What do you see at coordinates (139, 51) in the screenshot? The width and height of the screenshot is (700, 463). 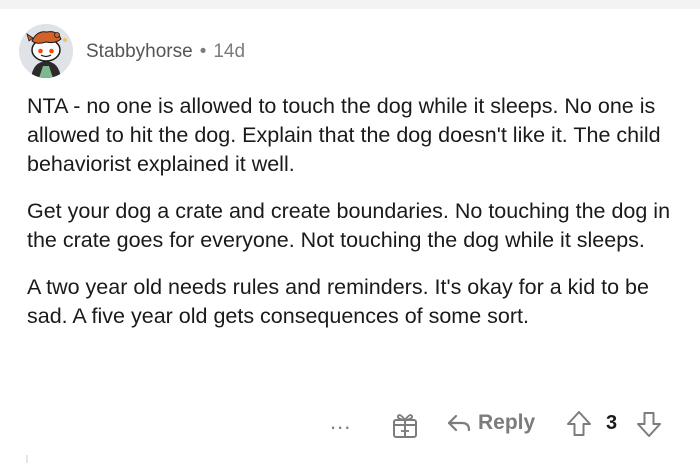 I see `username-link: Stabbyhorse` at bounding box center [139, 51].